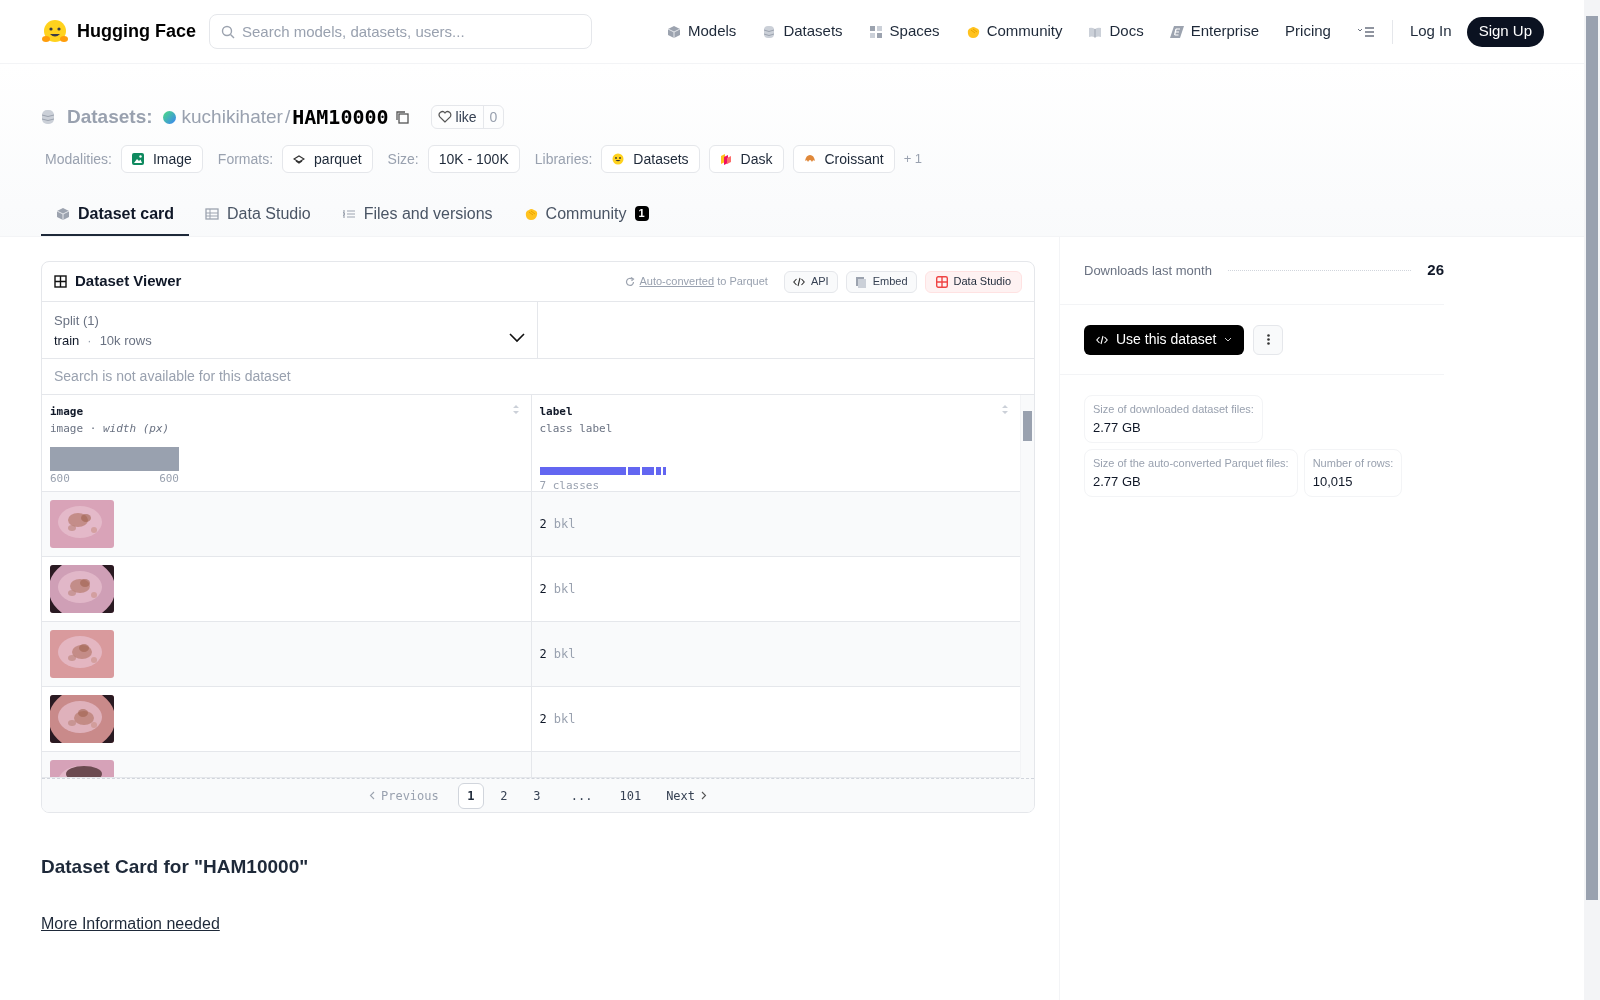 This screenshot has width=1600, height=1000. What do you see at coordinates (493, 117) in the screenshot?
I see `like-count: 0` at bounding box center [493, 117].